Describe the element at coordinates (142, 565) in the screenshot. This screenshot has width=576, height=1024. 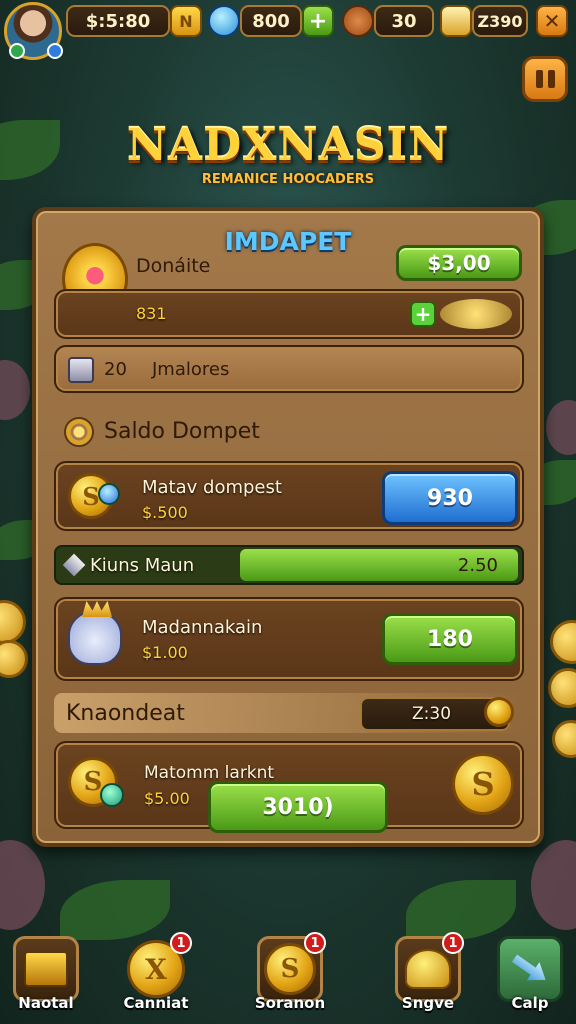
I see `bar-label: Kiuns Maun` at that location.